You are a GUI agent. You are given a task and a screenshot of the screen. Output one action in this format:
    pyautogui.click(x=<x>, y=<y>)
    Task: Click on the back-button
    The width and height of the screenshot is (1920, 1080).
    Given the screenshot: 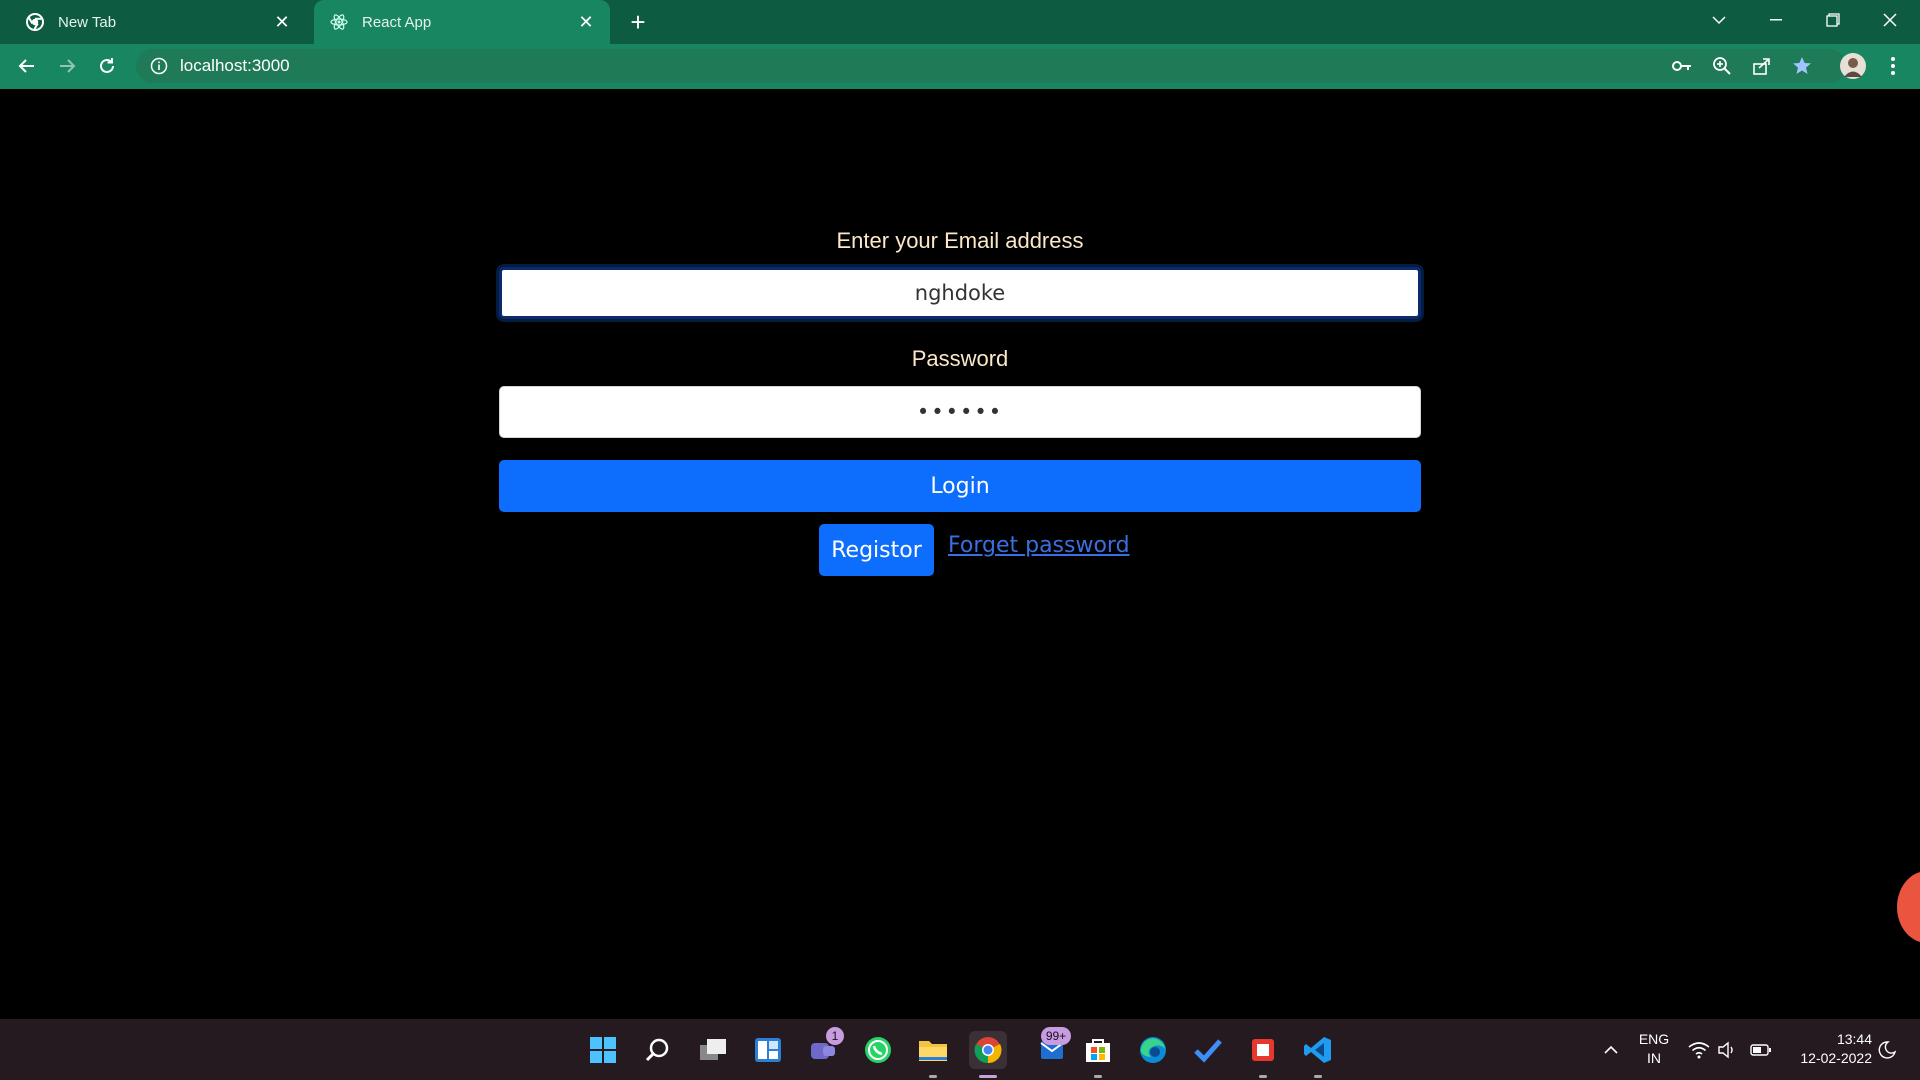 What is the action you would take?
    pyautogui.click(x=27, y=66)
    